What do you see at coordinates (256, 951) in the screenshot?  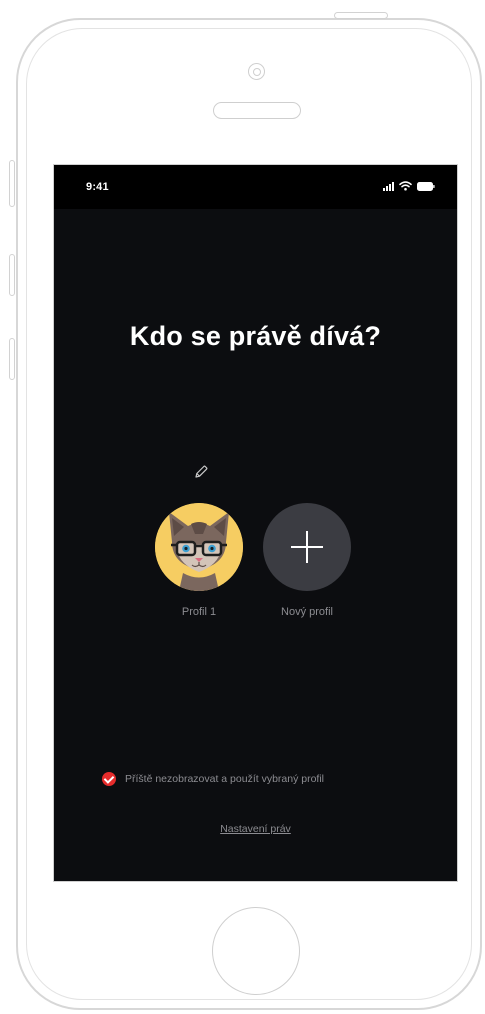 I see `home-button` at bounding box center [256, 951].